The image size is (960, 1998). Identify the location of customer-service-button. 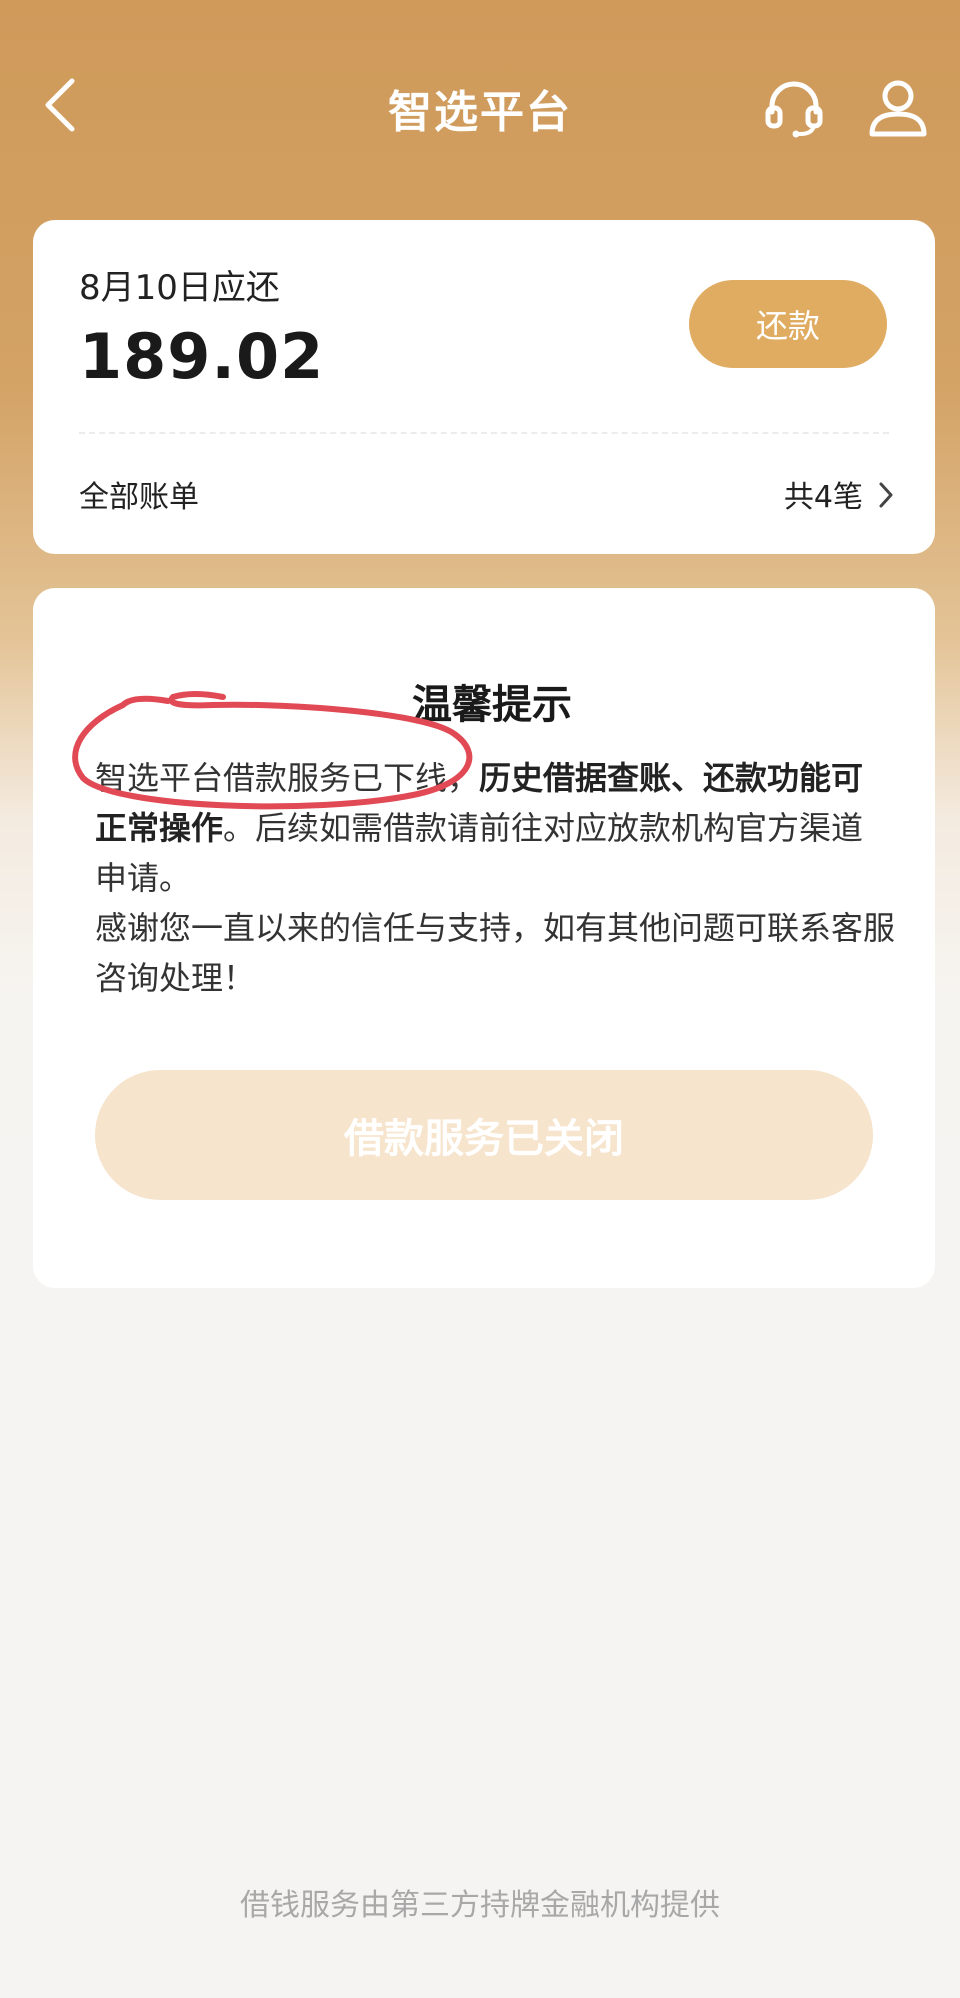
(794, 108).